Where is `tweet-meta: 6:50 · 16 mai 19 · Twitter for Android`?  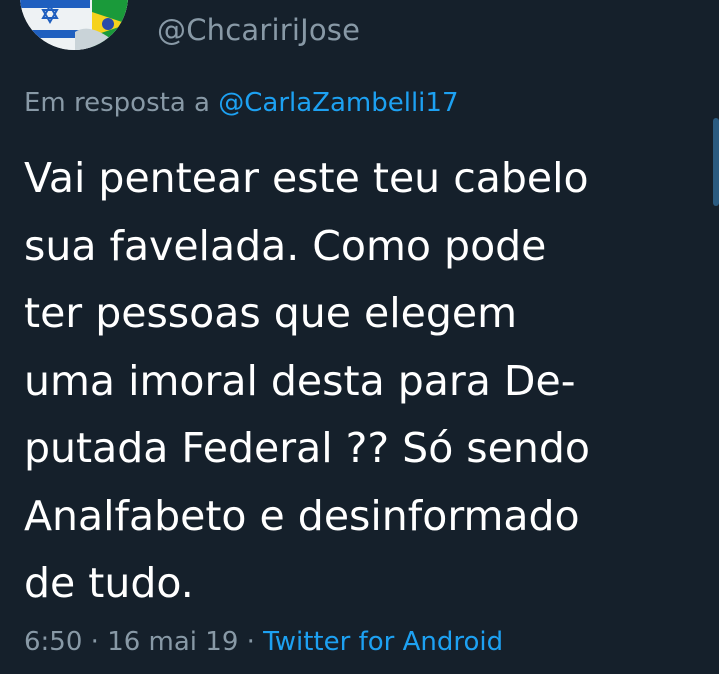
tweet-meta: 6:50 · 16 mai 19 · Twitter for Android is located at coordinates (263, 642).